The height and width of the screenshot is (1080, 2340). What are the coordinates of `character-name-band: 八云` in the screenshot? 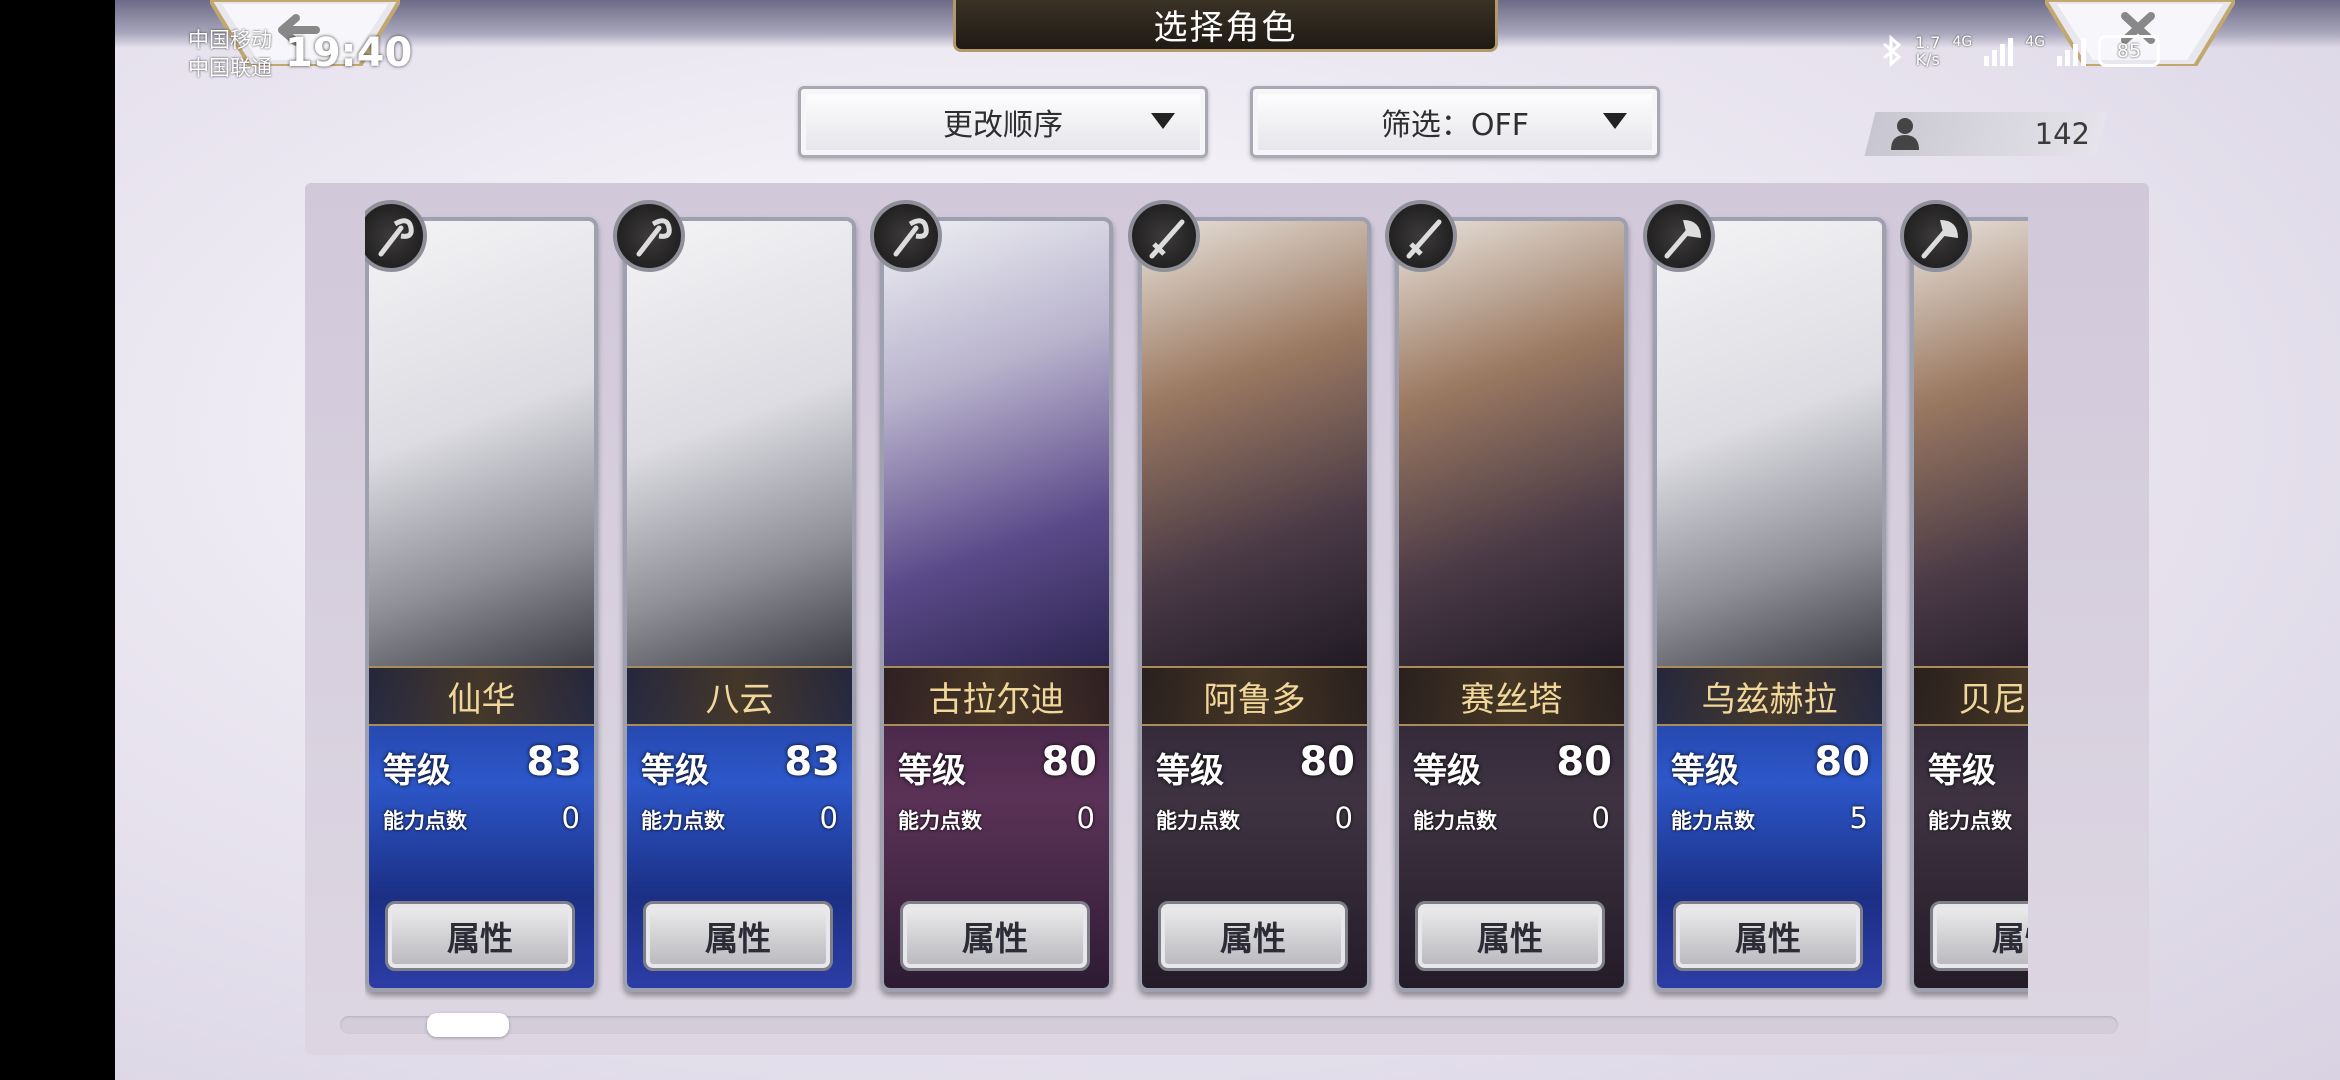 It's located at (739, 696).